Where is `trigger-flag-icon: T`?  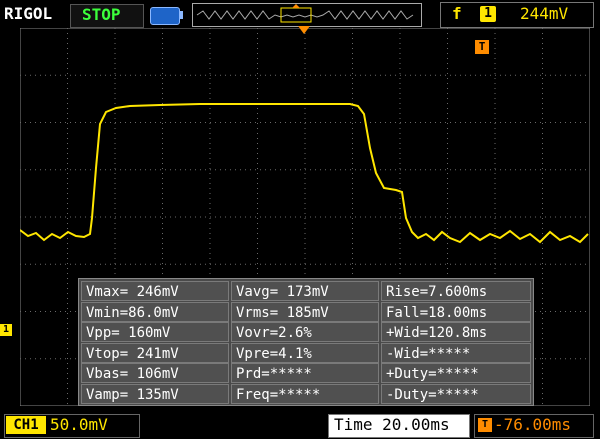 trigger-flag-icon: T is located at coordinates (482, 47).